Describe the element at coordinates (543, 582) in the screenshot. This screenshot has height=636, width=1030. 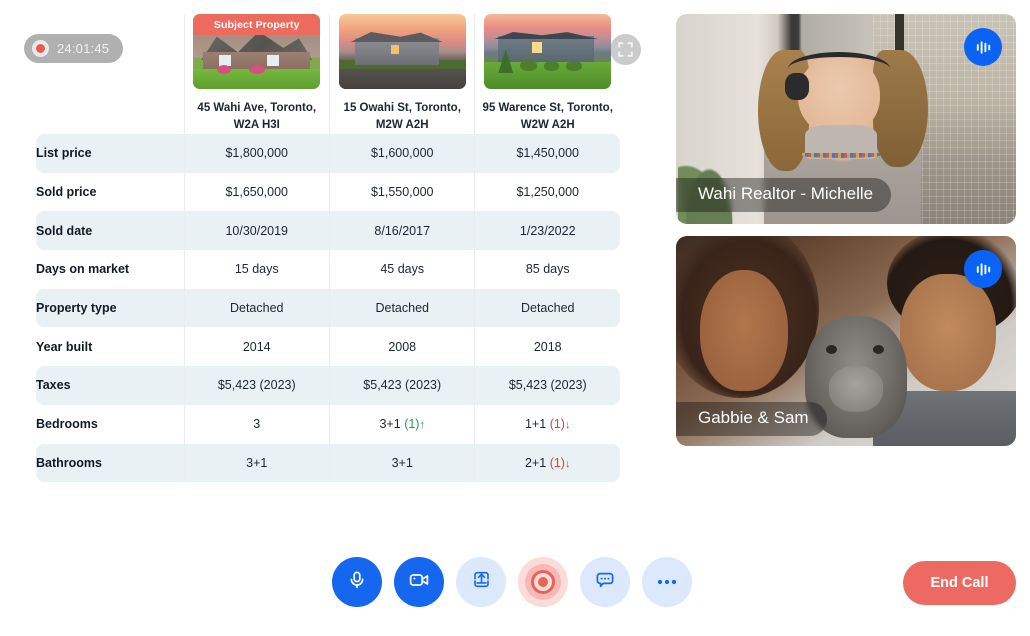
I see `record-button` at that location.